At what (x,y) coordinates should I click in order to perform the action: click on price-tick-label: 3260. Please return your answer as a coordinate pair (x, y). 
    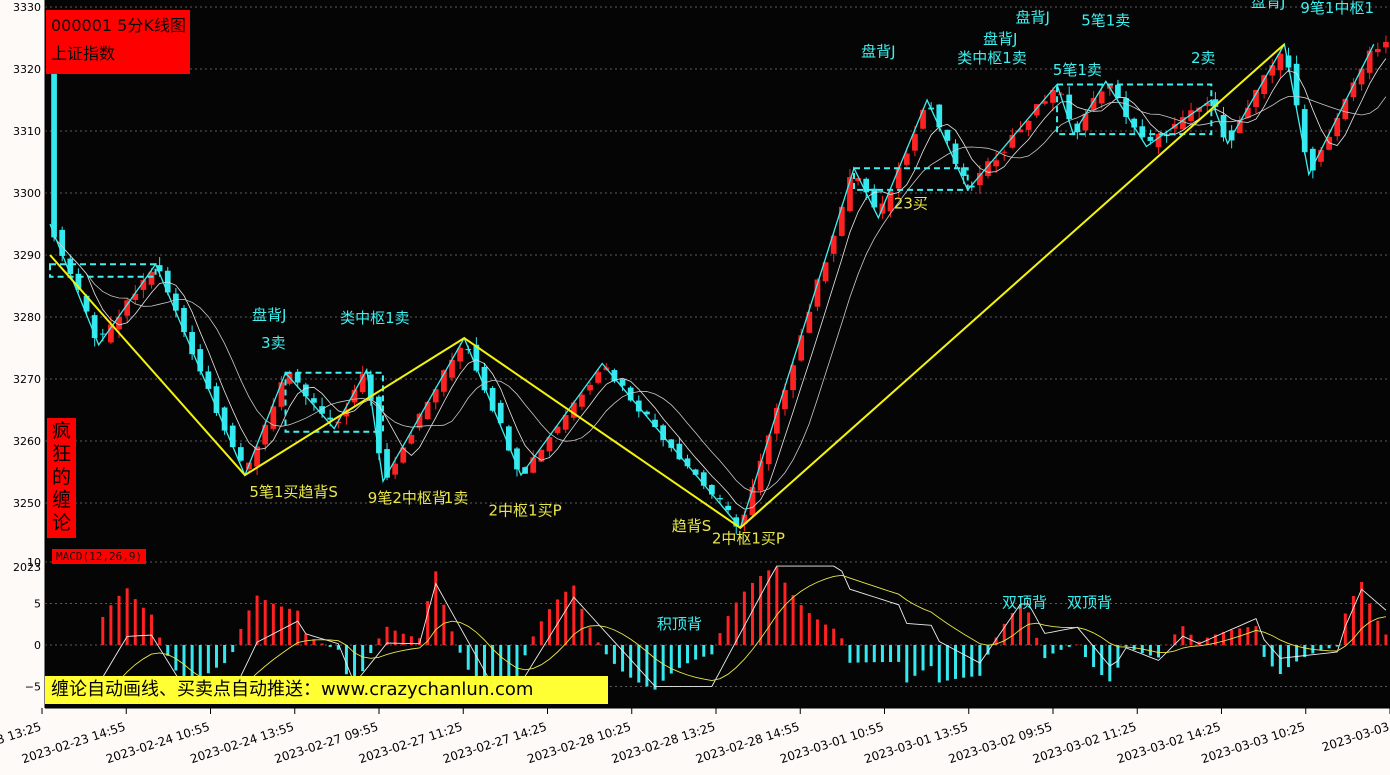
    Looking at the image, I should click on (27, 441).